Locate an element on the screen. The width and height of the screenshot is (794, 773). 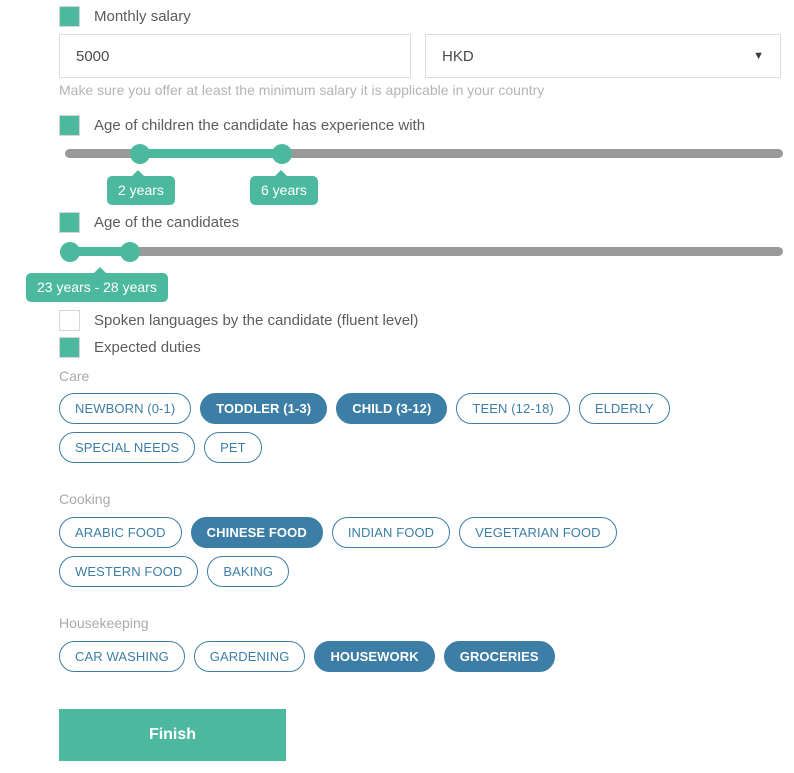
candidate-age-range-value: 23 years - 28 years is located at coordinates (97, 287).